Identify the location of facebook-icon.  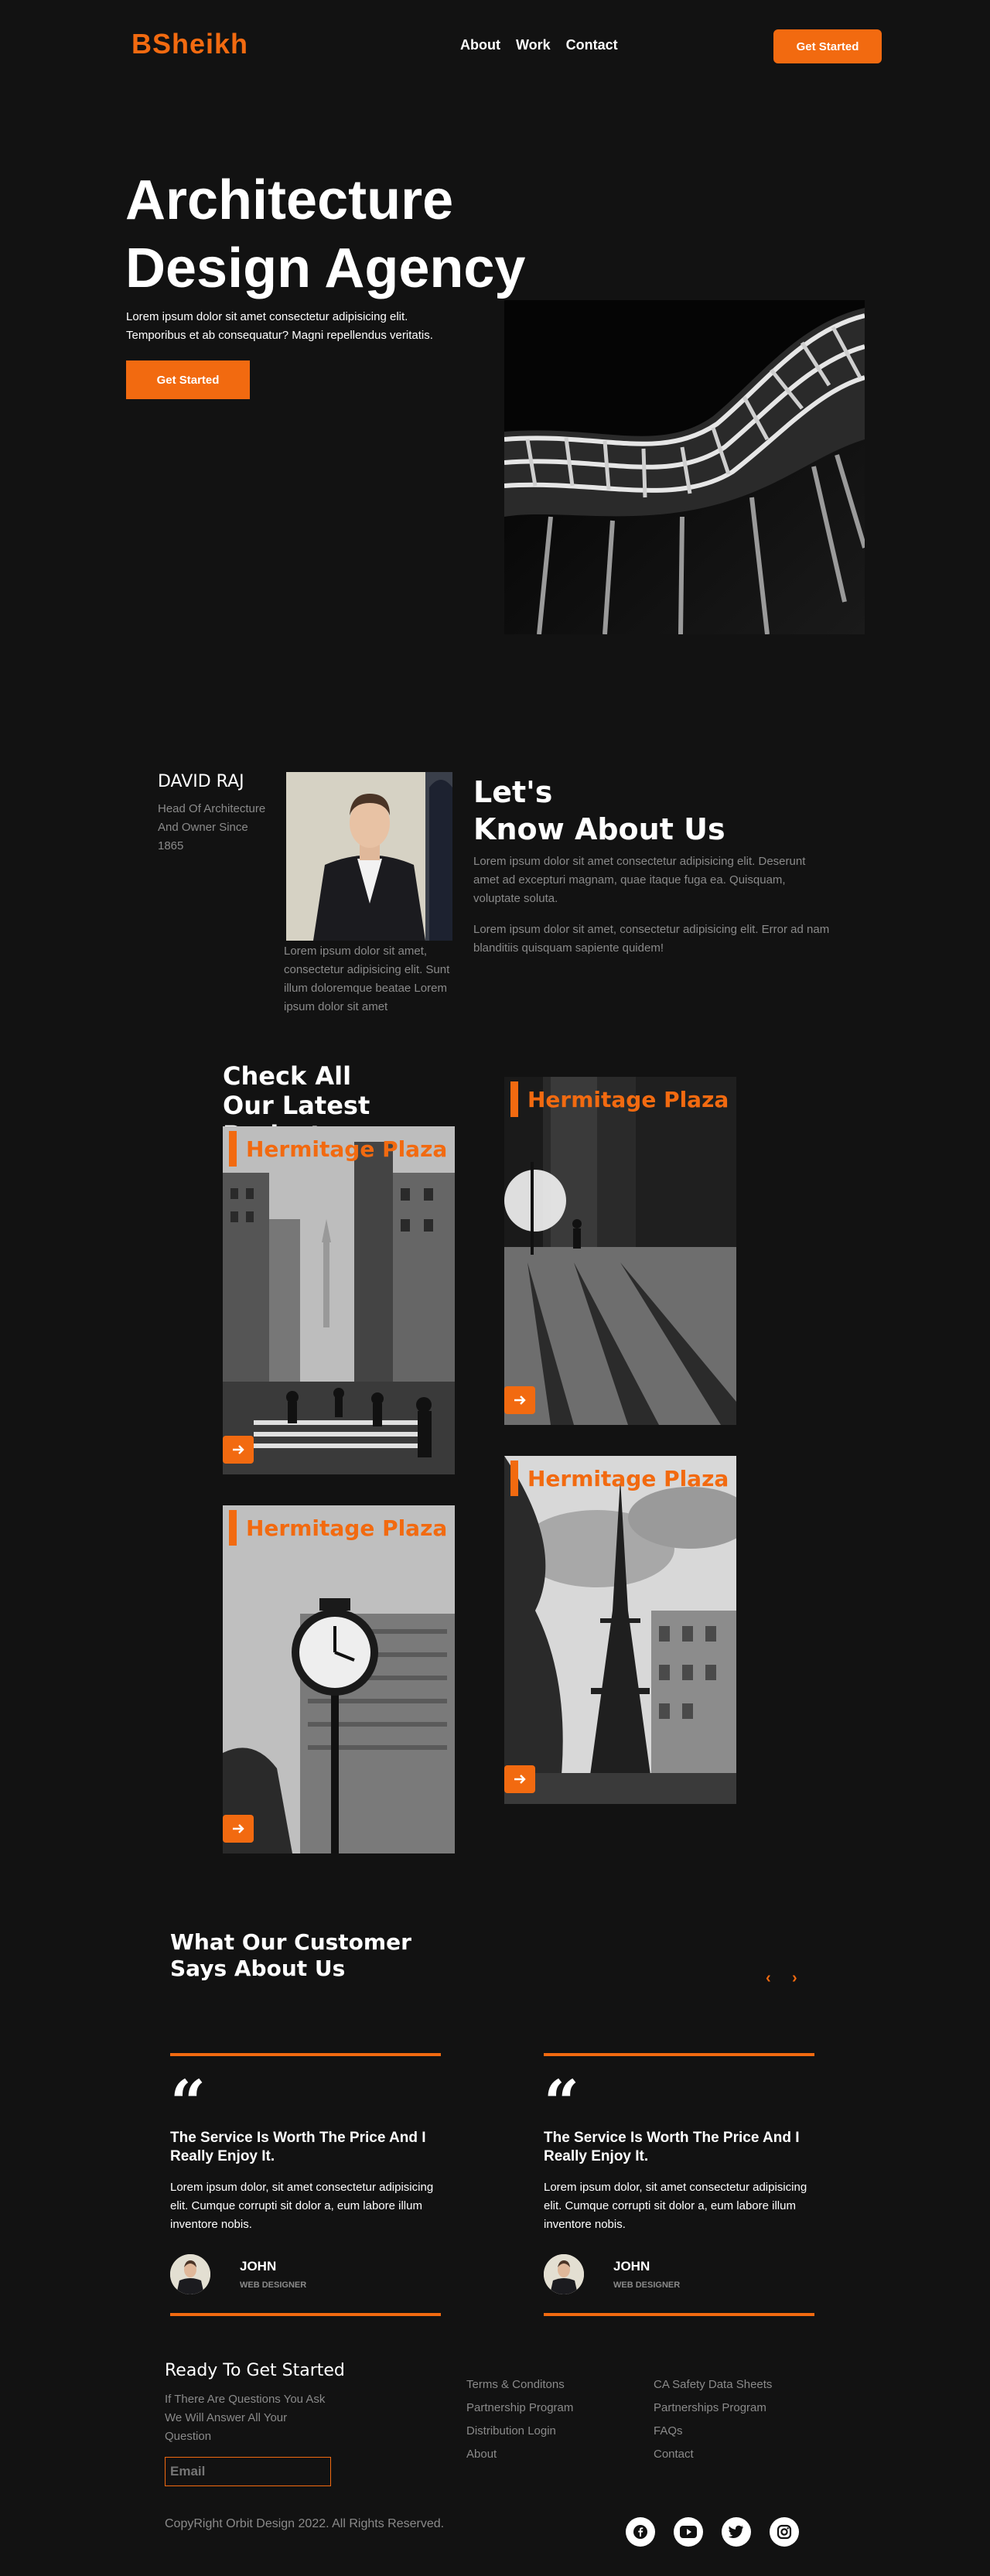
(641, 2532).